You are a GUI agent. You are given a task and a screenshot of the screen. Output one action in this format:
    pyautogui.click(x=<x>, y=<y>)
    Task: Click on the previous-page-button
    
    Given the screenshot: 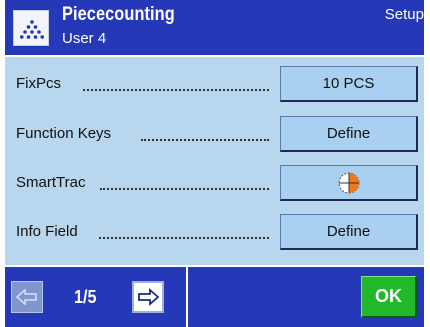 What is the action you would take?
    pyautogui.click(x=27, y=297)
    